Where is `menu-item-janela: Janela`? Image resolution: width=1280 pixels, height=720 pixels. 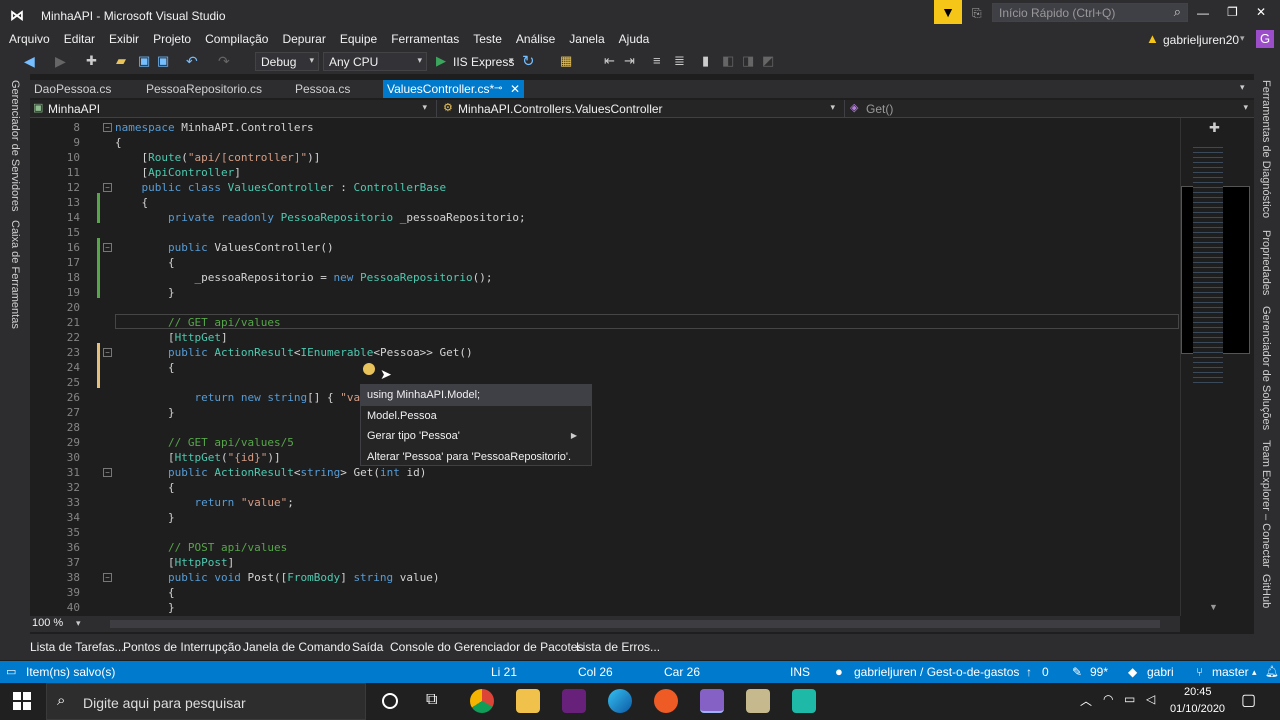 menu-item-janela: Janela is located at coordinates (586, 39).